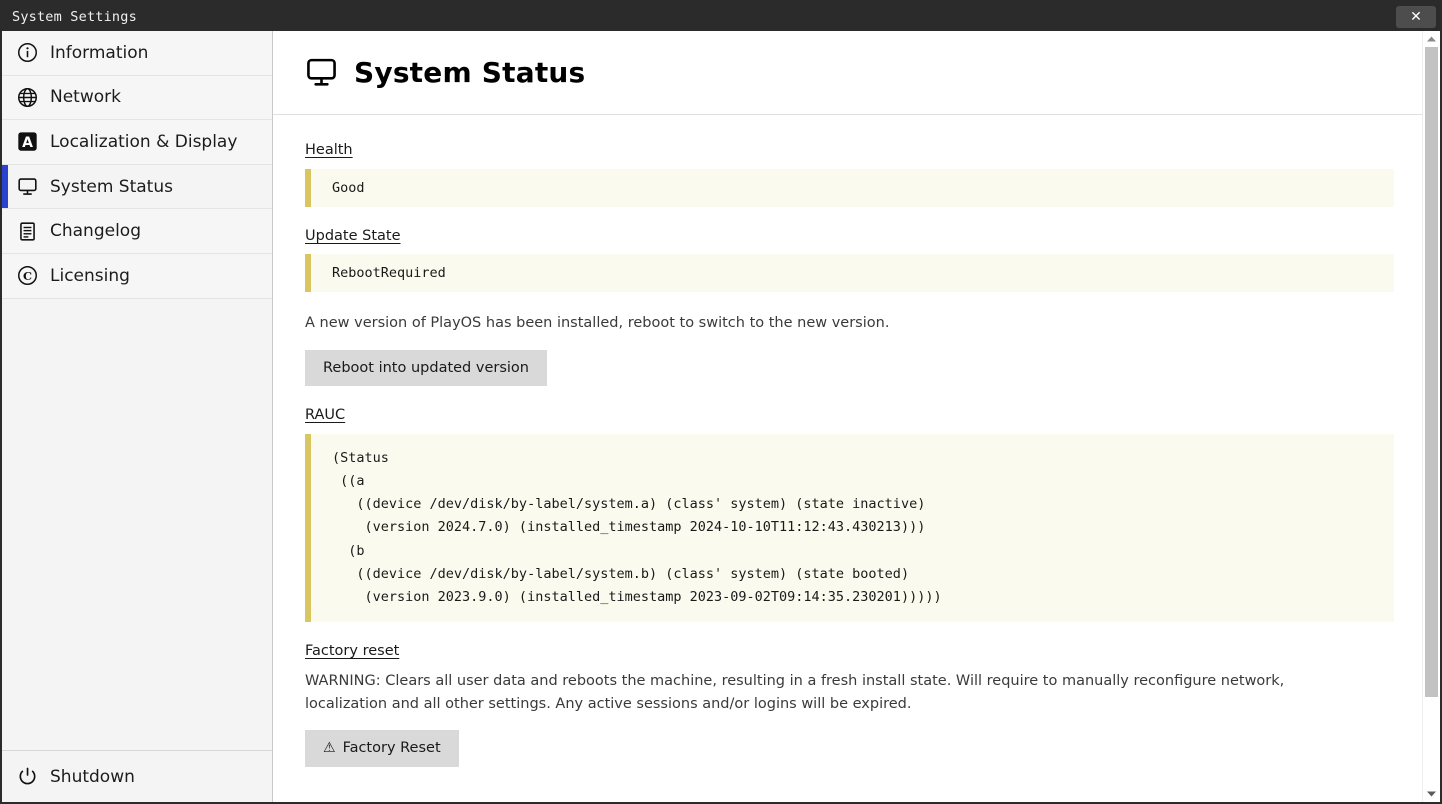  I want to click on sidebar-item-label: System Status, so click(111, 186).